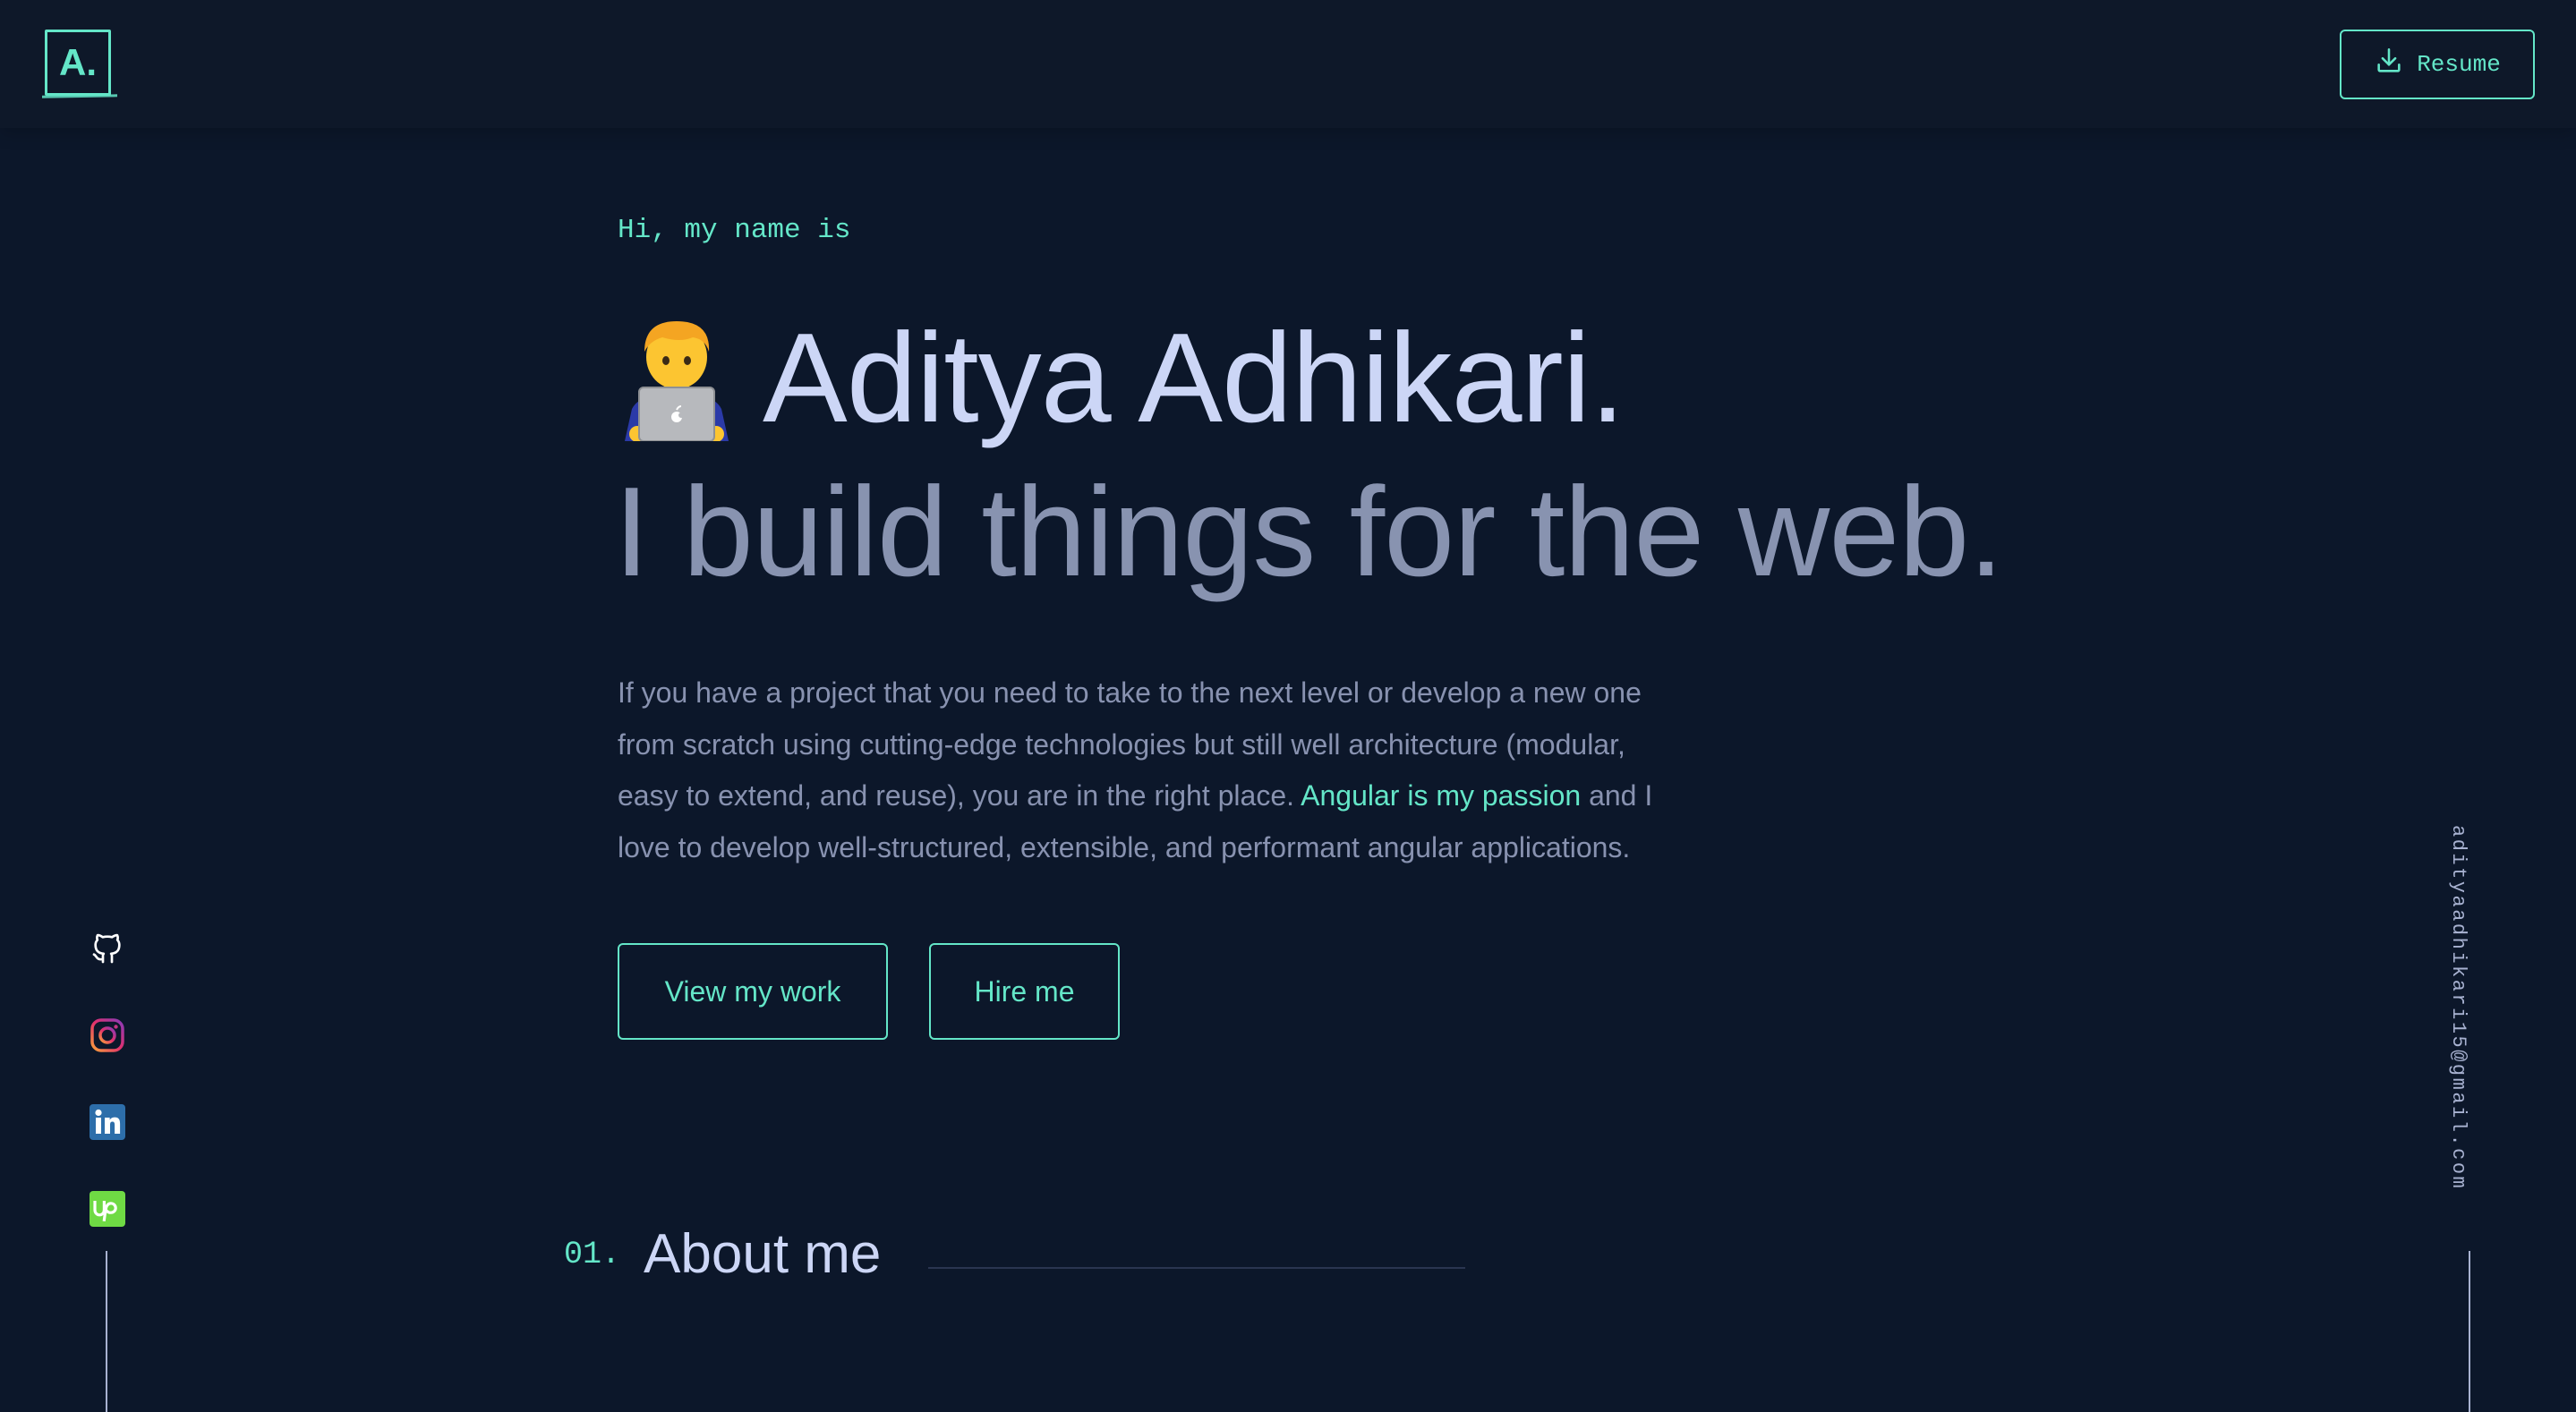 The image size is (2576, 1412). I want to click on email-link: adityaadhikari15@gmail.com, so click(2458, 1007).